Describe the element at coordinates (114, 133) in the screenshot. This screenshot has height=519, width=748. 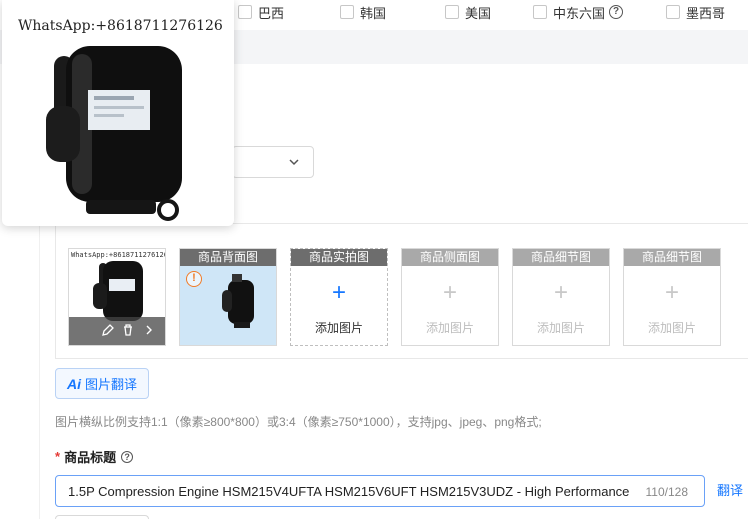
I see `compressor-preview-photo` at that location.